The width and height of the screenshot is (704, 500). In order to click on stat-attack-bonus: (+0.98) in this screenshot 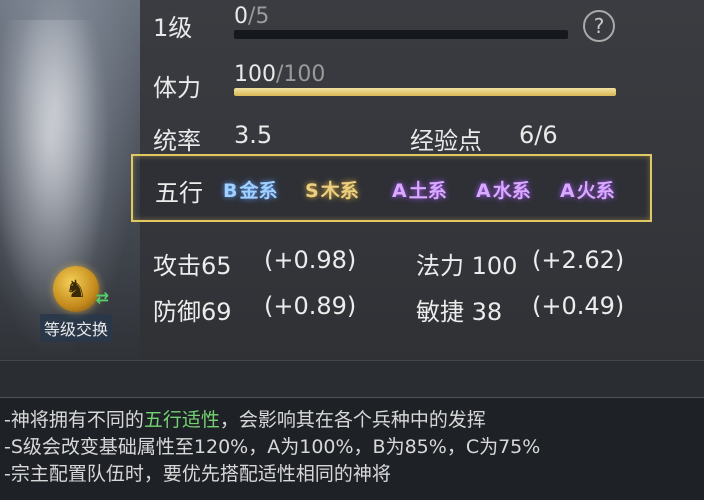, I will do `click(310, 260)`.